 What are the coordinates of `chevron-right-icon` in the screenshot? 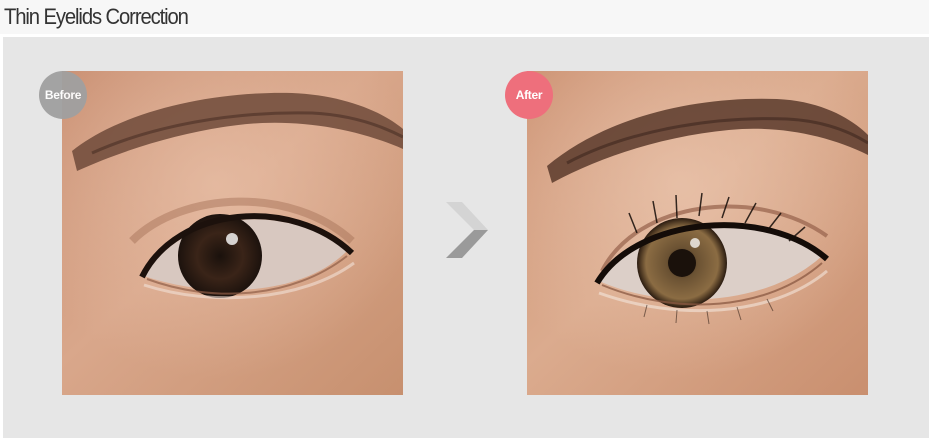 It's located at (467, 230).